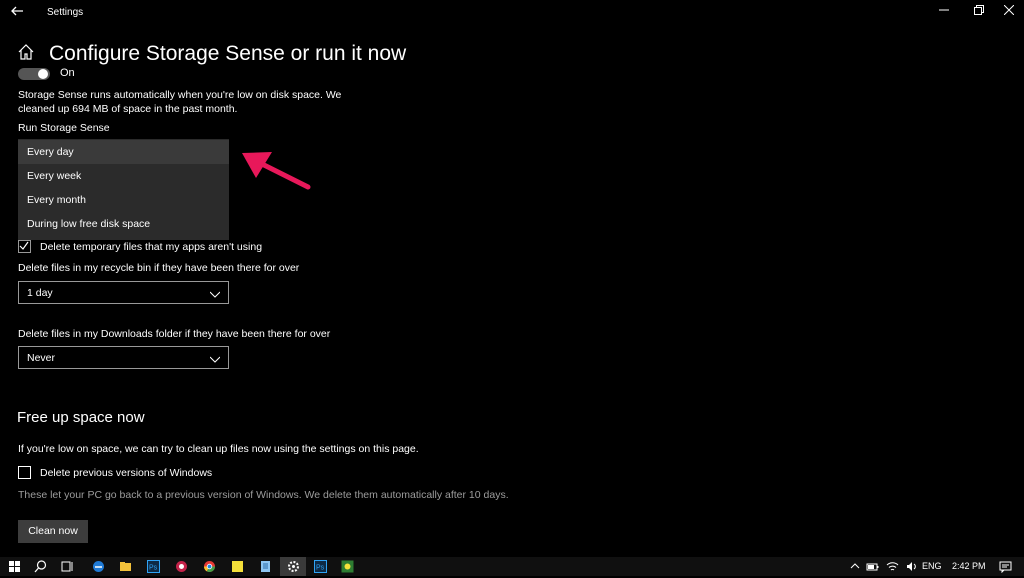 The width and height of the screenshot is (1024, 578). I want to click on restore-icon, so click(979, 12).